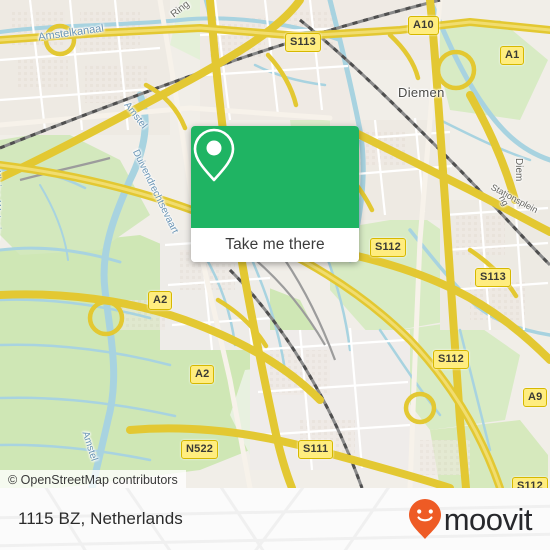  Describe the element at coordinates (275, 519) in the screenshot. I see `footer-bar: 1115 BZ, Netherlands moovit` at that location.